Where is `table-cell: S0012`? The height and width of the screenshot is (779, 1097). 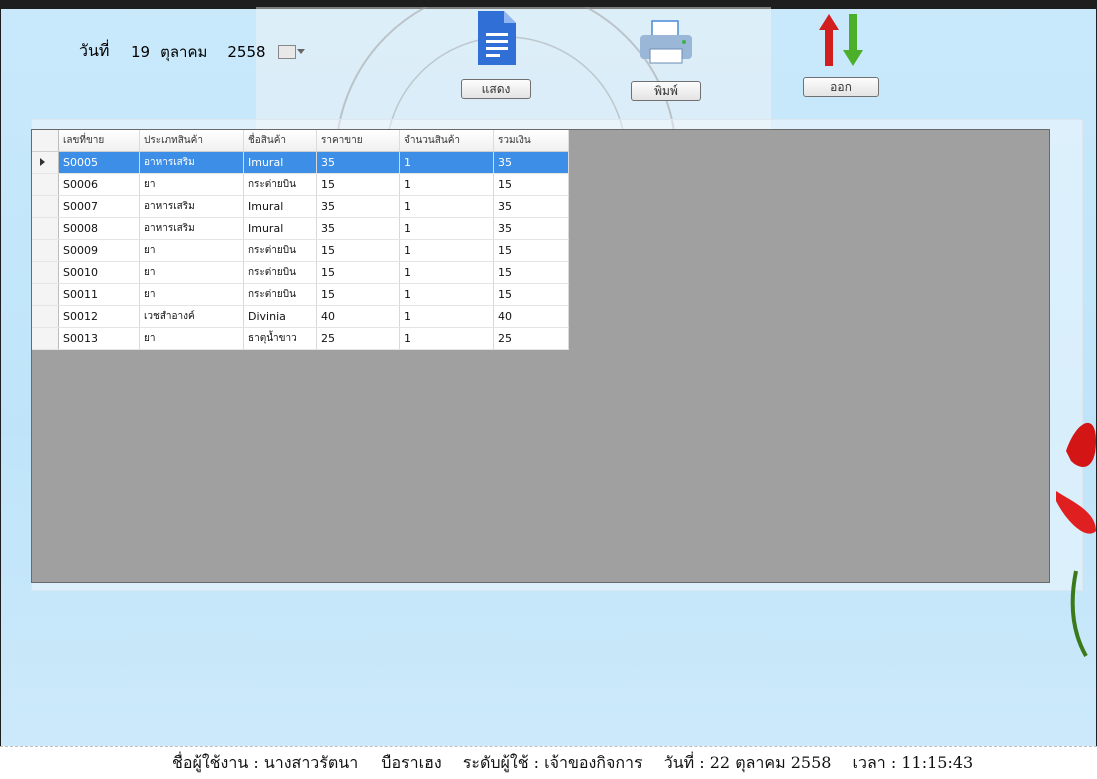 table-cell: S0012 is located at coordinates (99, 316).